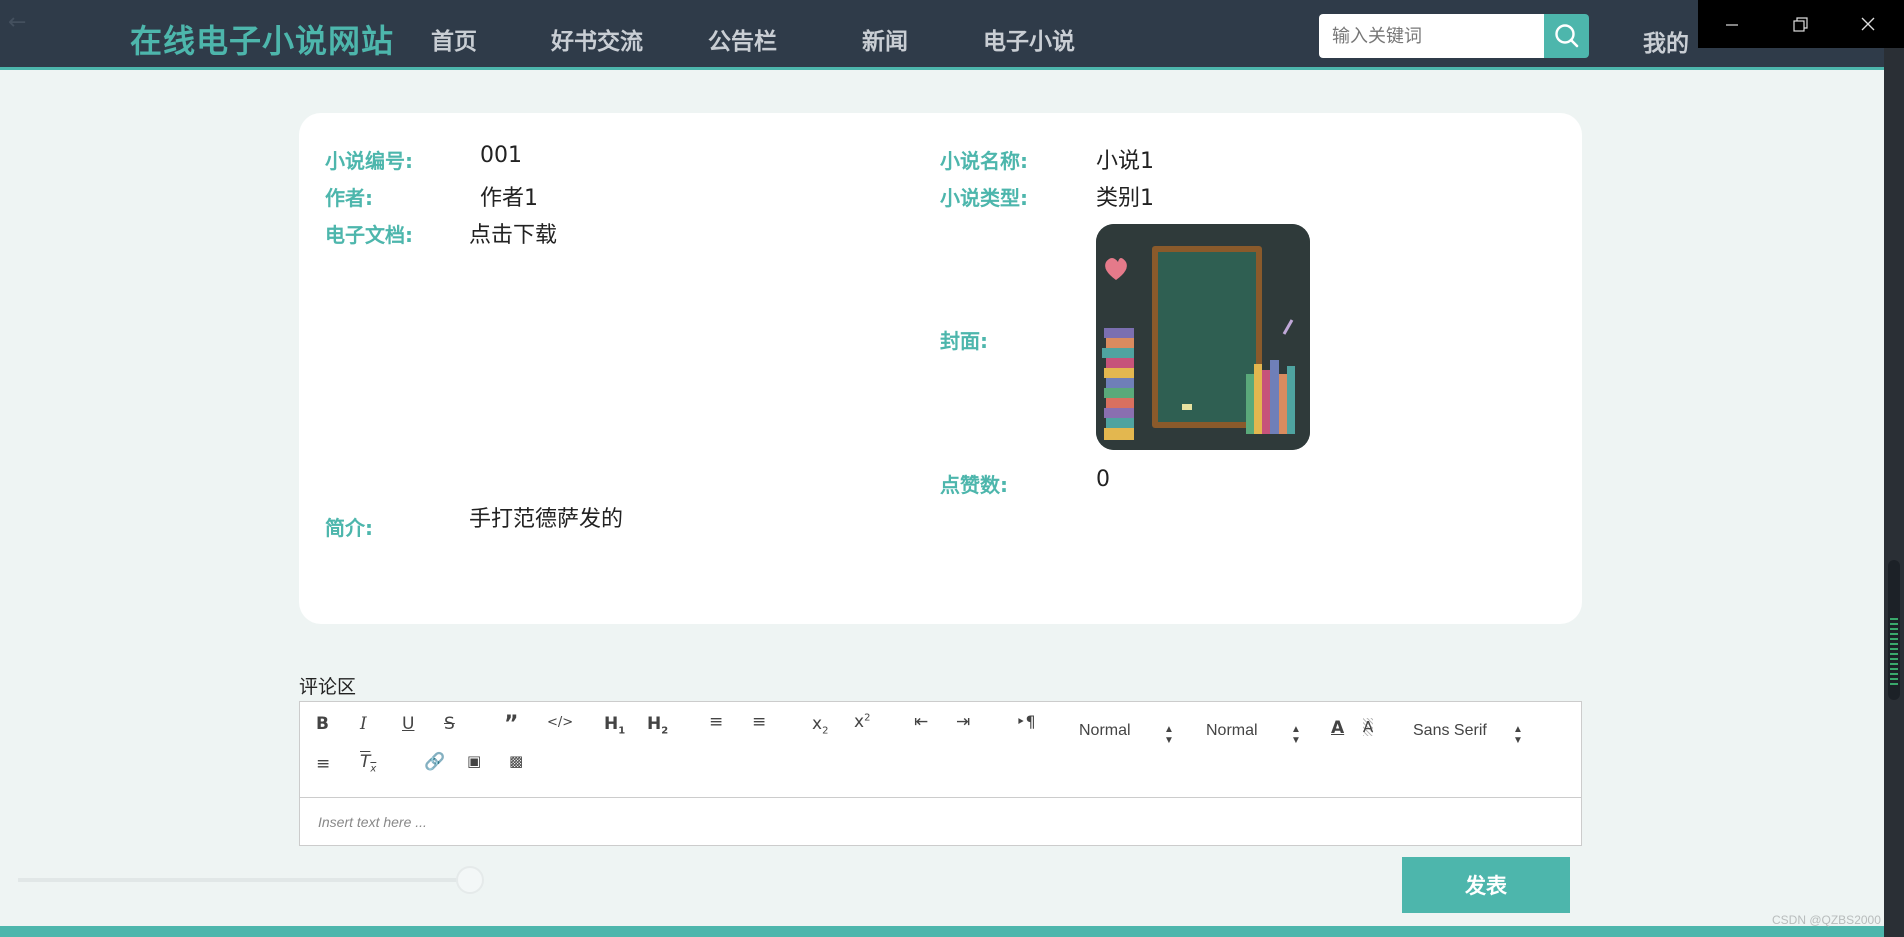  I want to click on size-select: Normal ▲ ▼, so click(1253, 734).